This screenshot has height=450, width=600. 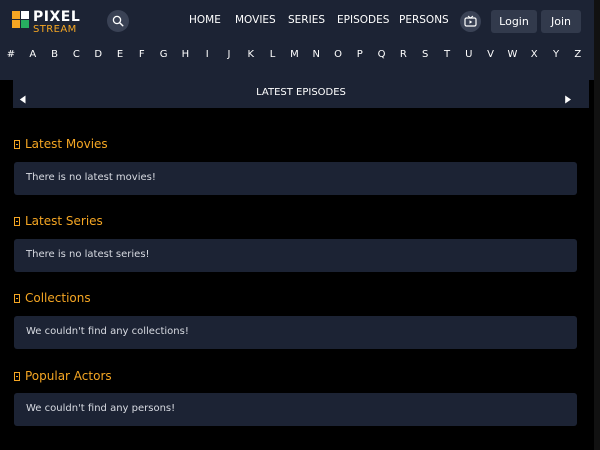 I want to click on empty-message: We couldn't find any collections!, so click(x=107, y=331).